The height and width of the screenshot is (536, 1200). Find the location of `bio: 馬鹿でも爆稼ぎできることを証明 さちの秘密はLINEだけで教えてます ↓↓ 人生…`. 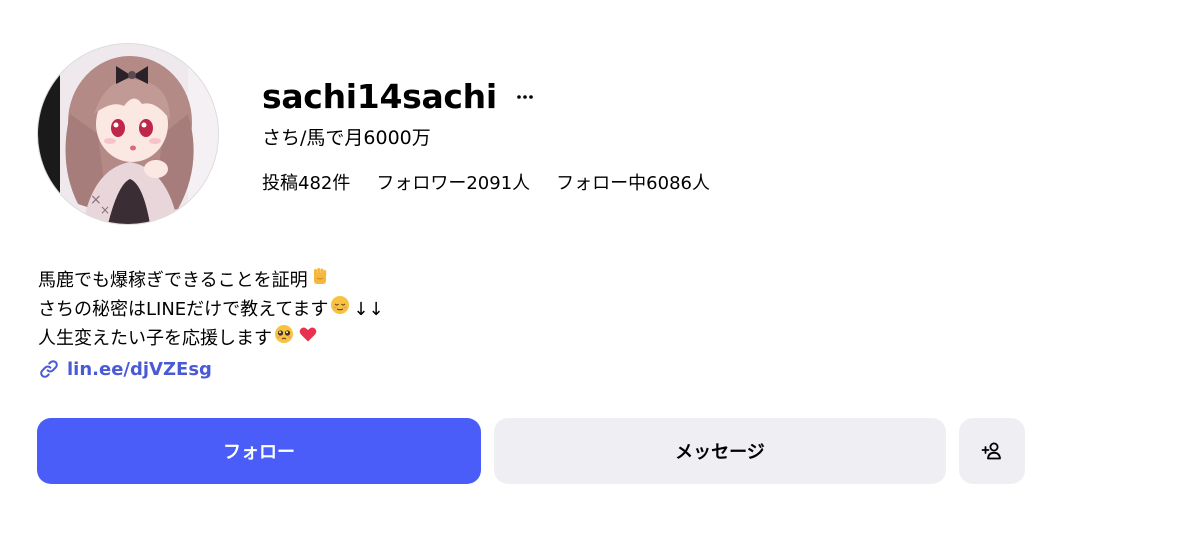

bio: 馬鹿でも爆稼ぎできることを証明 さちの秘密はLINEだけで教えてます ↓↓ 人生… is located at coordinates (211, 309).